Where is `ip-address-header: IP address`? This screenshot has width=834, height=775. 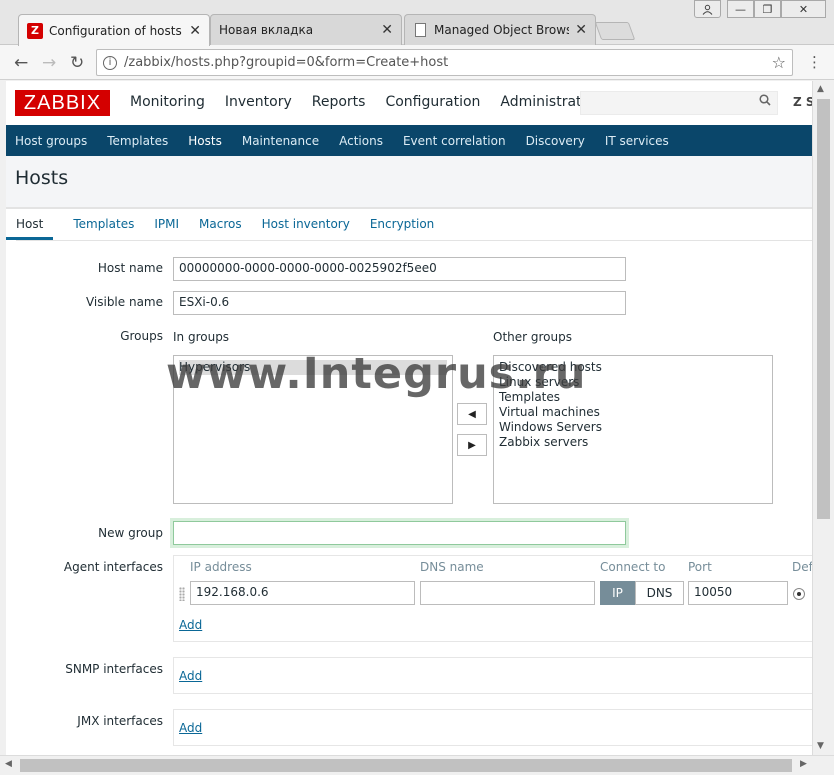
ip-address-header: IP address is located at coordinates (221, 567).